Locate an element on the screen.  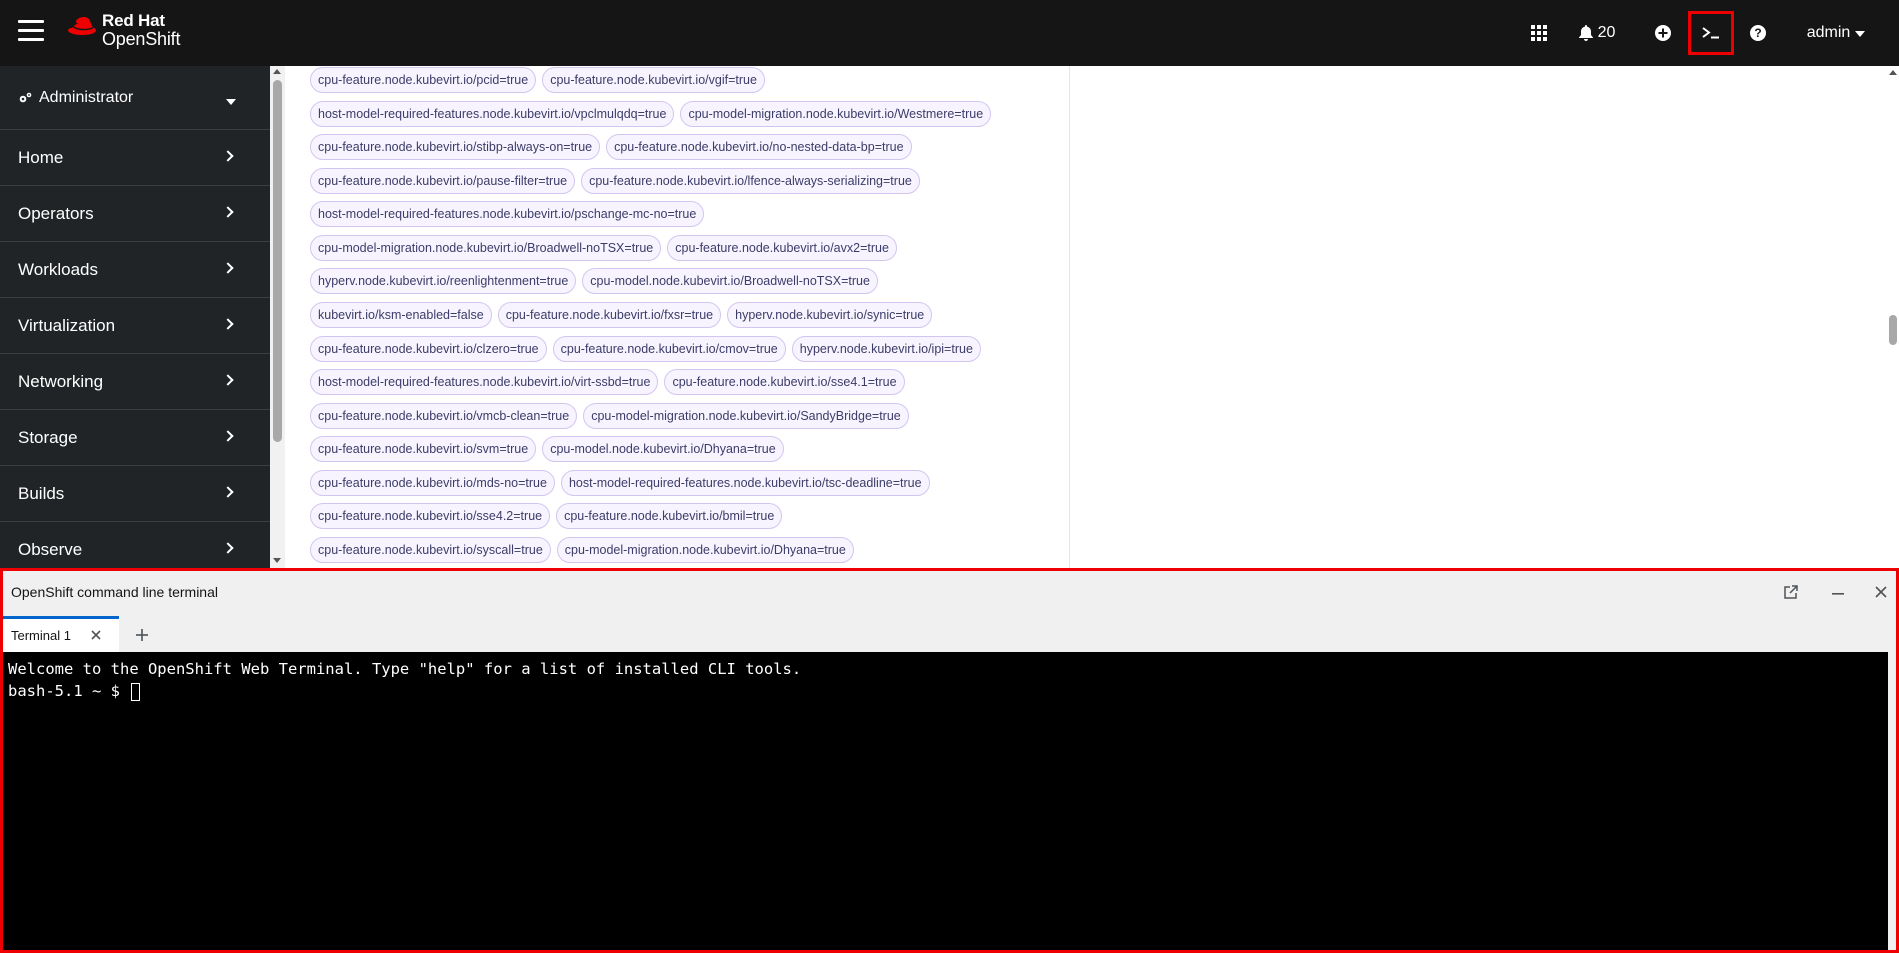
help-button: ? is located at coordinates (1758, 33).